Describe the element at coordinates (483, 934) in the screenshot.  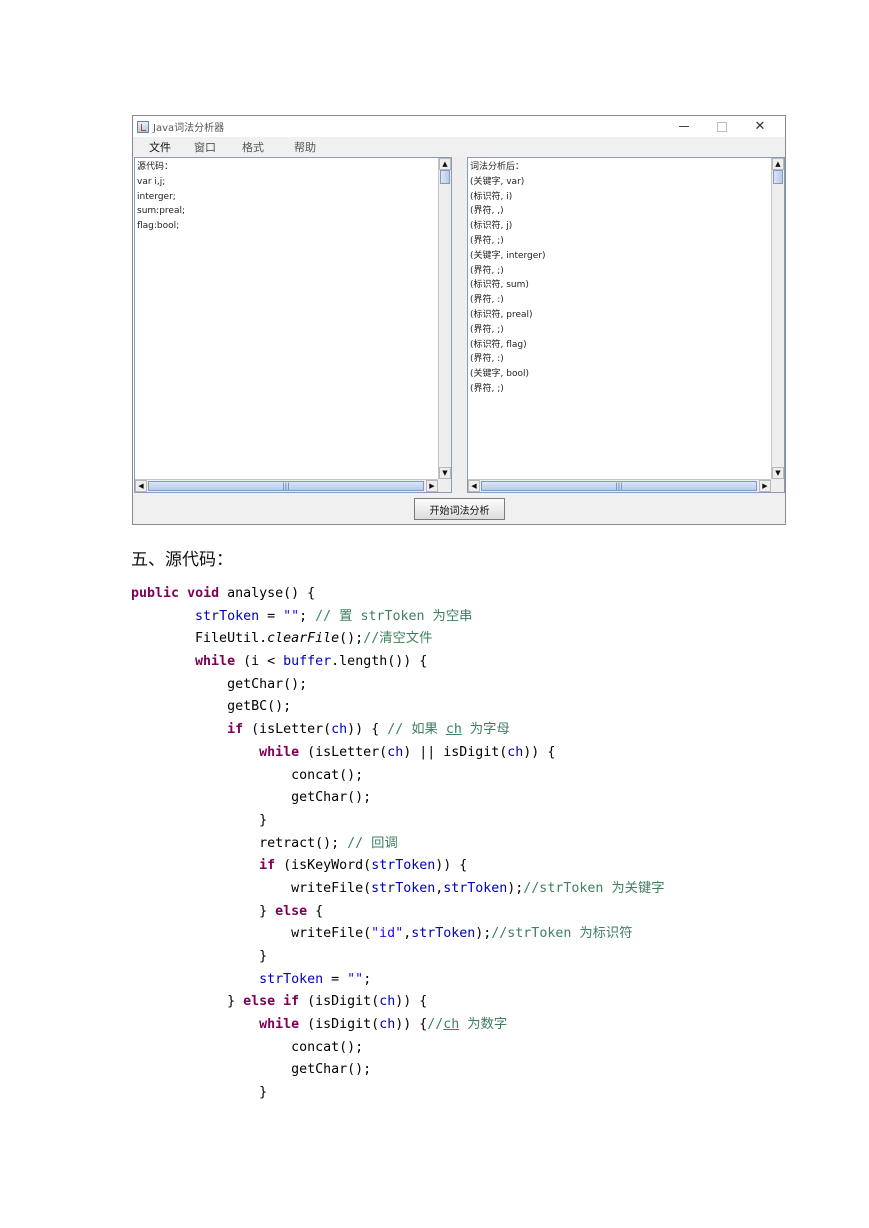
I see `code-token: );` at that location.